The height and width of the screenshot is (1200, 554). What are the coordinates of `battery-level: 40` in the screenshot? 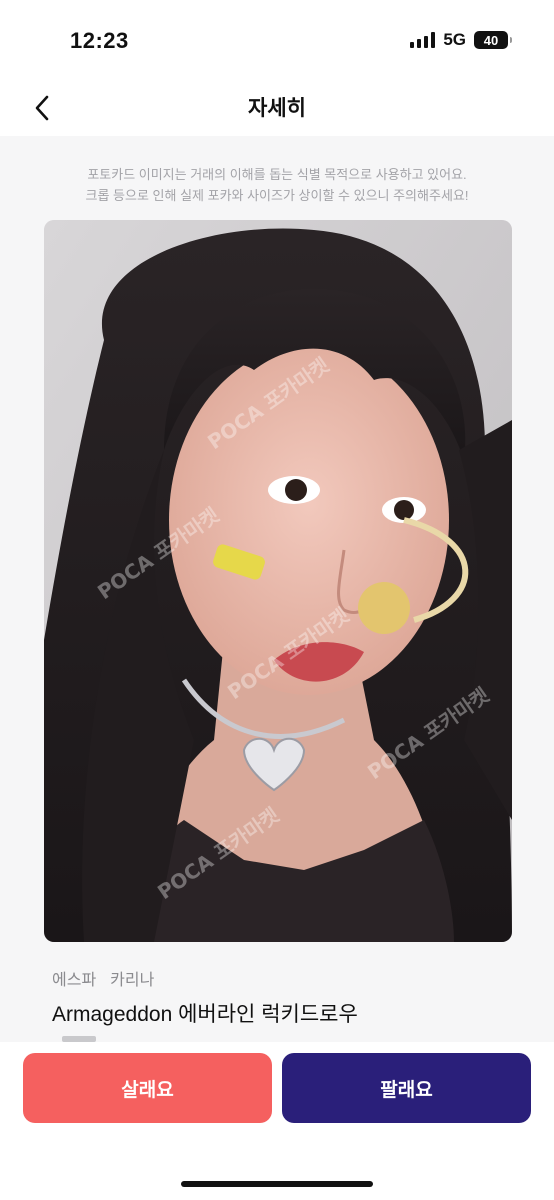 It's located at (491, 40).